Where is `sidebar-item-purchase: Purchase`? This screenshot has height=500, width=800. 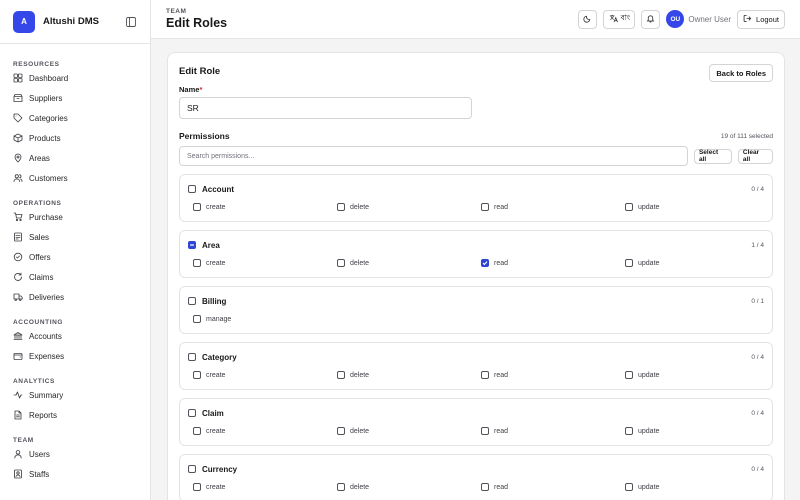 sidebar-item-purchase: Purchase is located at coordinates (75, 217).